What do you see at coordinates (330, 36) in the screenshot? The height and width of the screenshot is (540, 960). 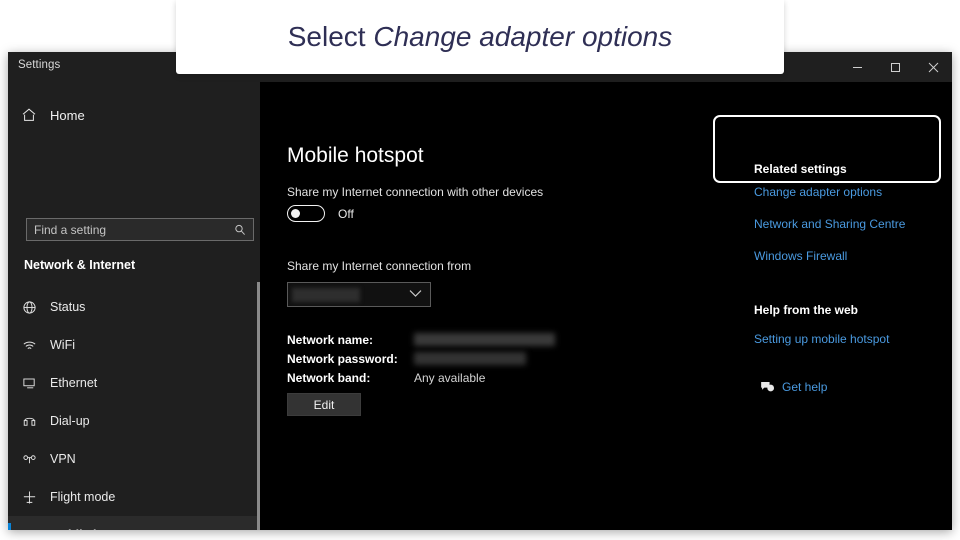 I see `instruction-prefix: Select` at bounding box center [330, 36].